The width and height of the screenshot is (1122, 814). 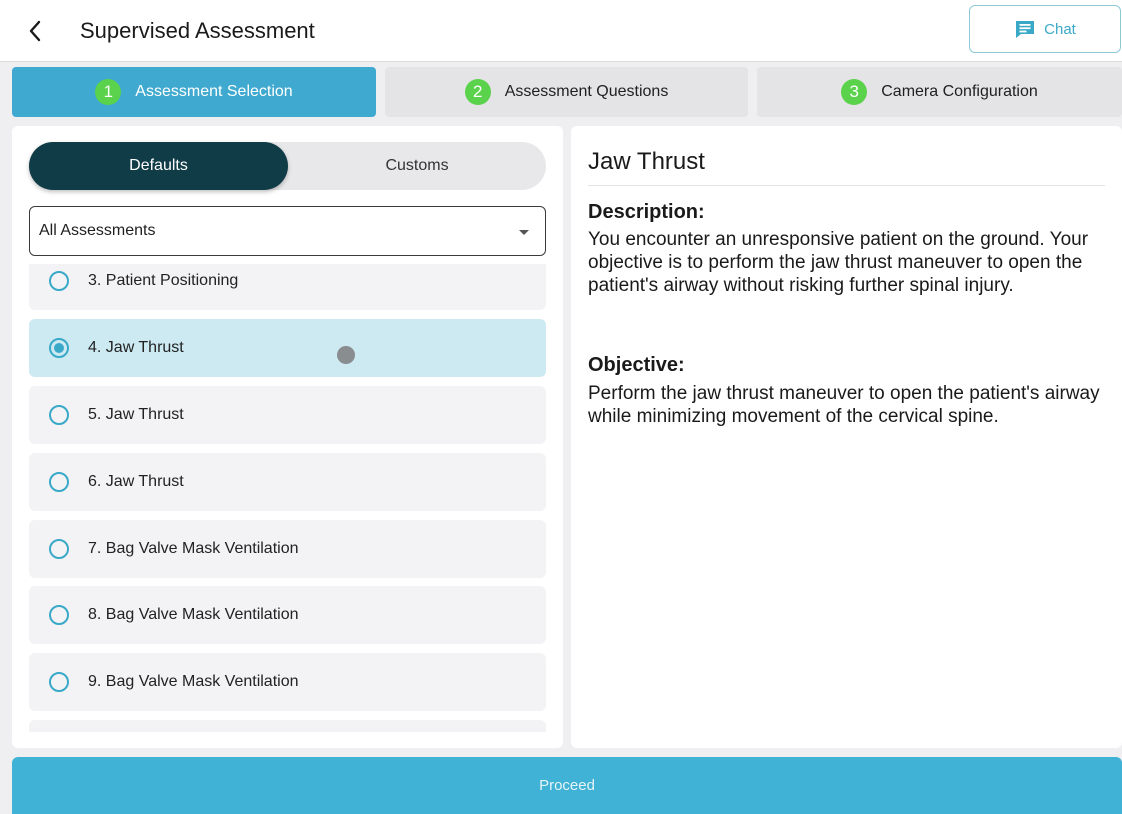 What do you see at coordinates (193, 614) in the screenshot?
I see `list-item-label: 8. Bag Valve Mask Ventilation` at bounding box center [193, 614].